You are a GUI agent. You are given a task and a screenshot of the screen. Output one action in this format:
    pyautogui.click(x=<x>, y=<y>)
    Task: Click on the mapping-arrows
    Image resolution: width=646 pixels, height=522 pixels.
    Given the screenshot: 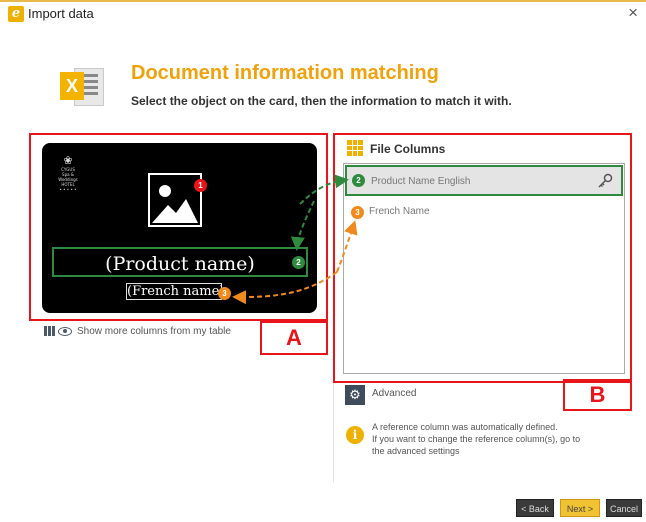 What is the action you would take?
    pyautogui.click(x=295, y=239)
    